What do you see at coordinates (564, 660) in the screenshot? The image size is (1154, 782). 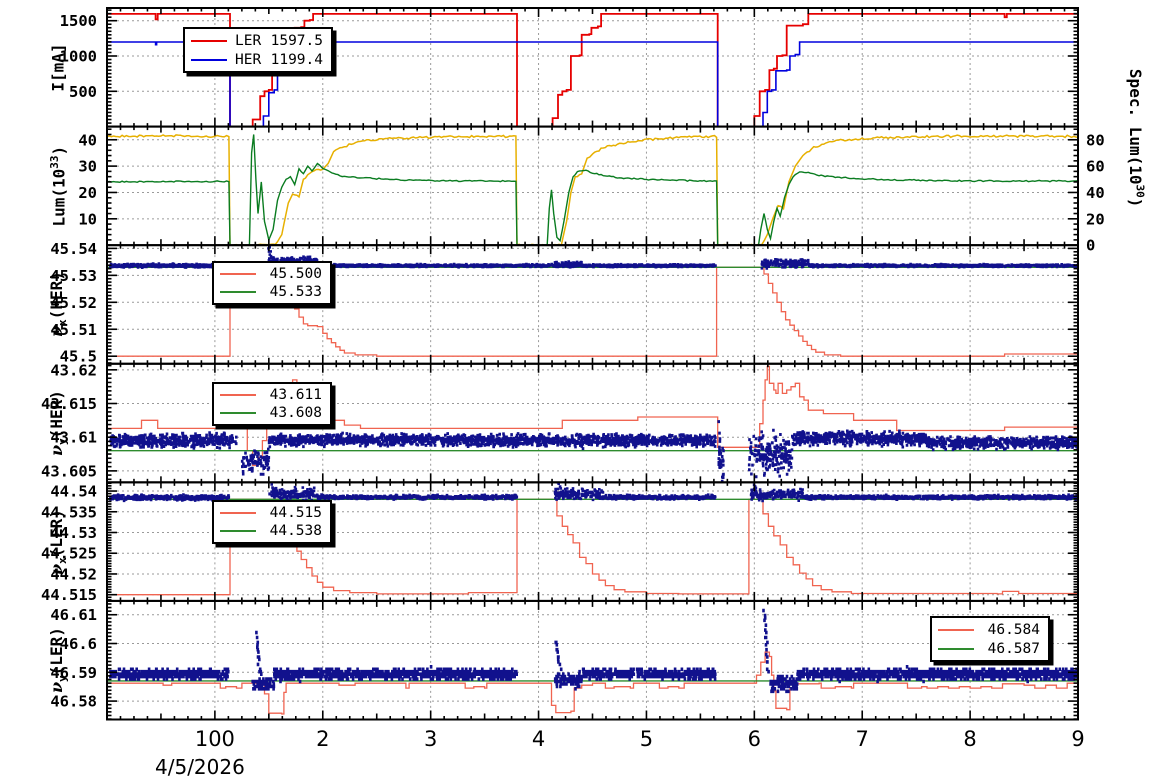 I see `panel-nuy_ler: 46.5846.5946.646.61` at bounding box center [564, 660].